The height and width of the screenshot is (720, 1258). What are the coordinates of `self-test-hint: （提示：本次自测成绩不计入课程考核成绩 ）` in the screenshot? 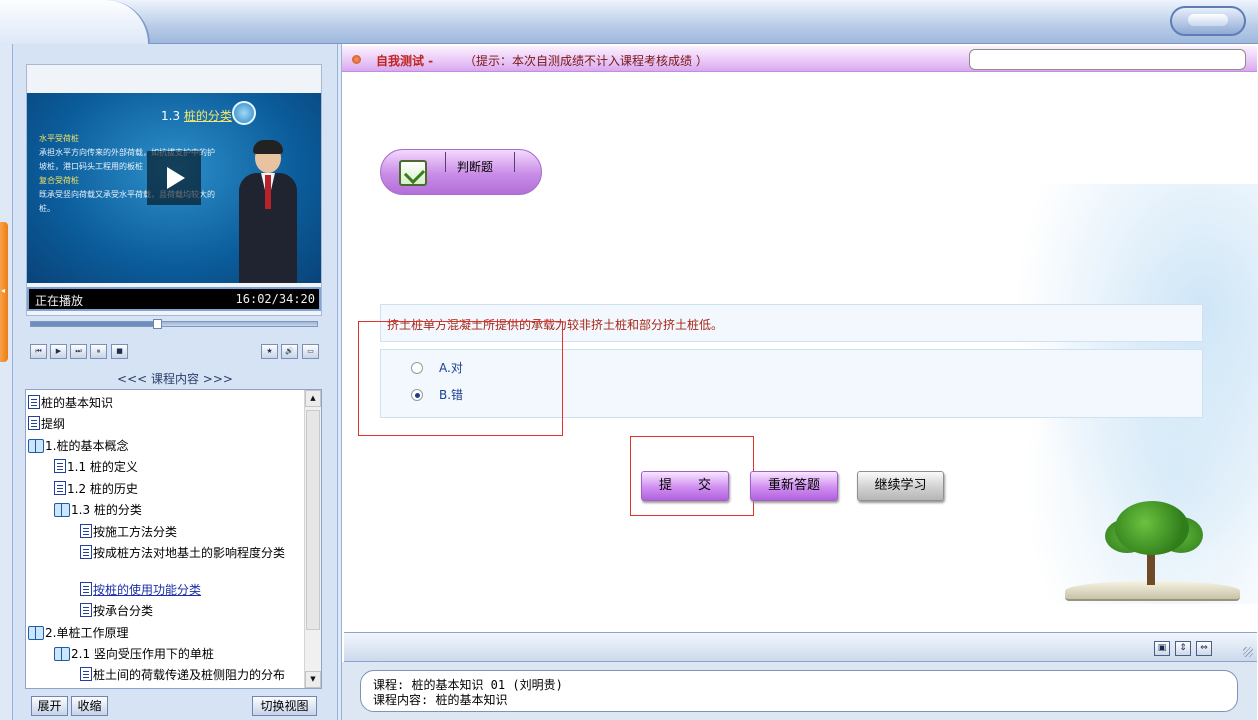 It's located at (586, 61).